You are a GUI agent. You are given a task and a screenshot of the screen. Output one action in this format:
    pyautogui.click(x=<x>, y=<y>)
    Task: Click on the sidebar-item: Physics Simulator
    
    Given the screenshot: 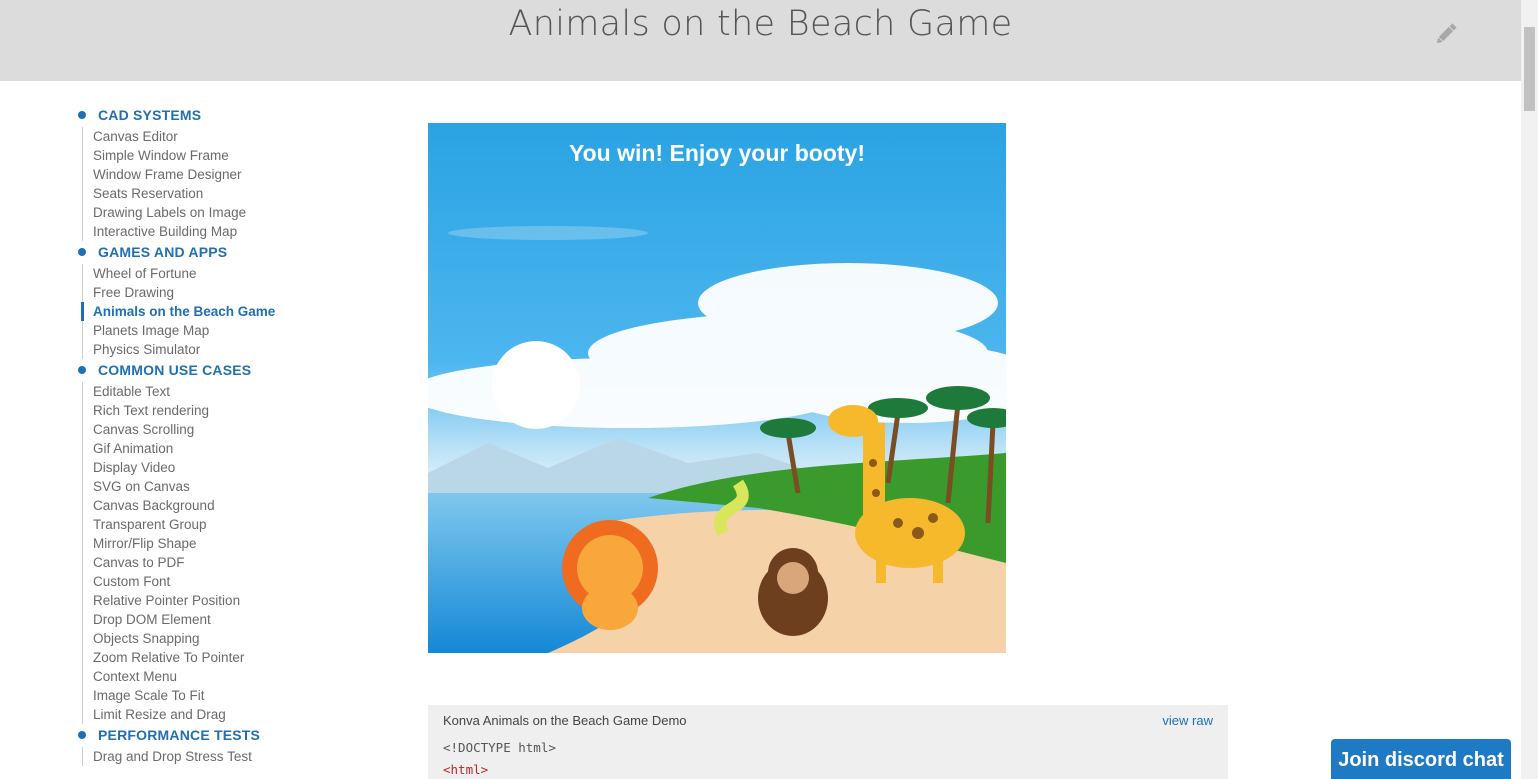 What is the action you would take?
    pyautogui.click(x=234, y=349)
    